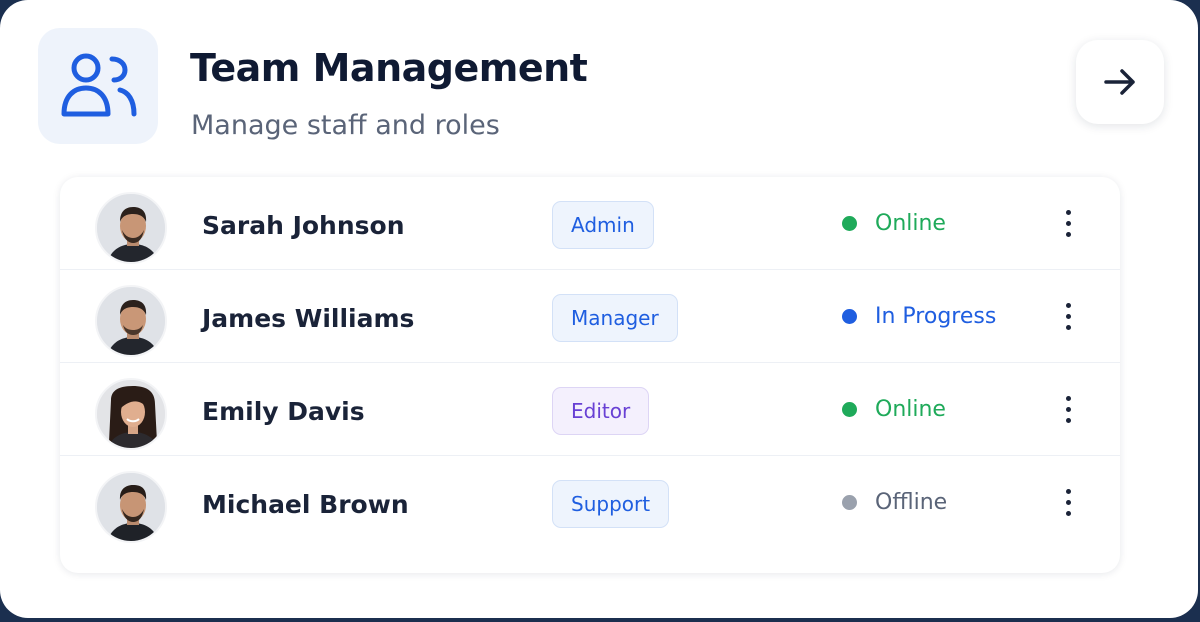 This screenshot has width=1200, height=622. I want to click on status-indicator: In Progress, so click(919, 316).